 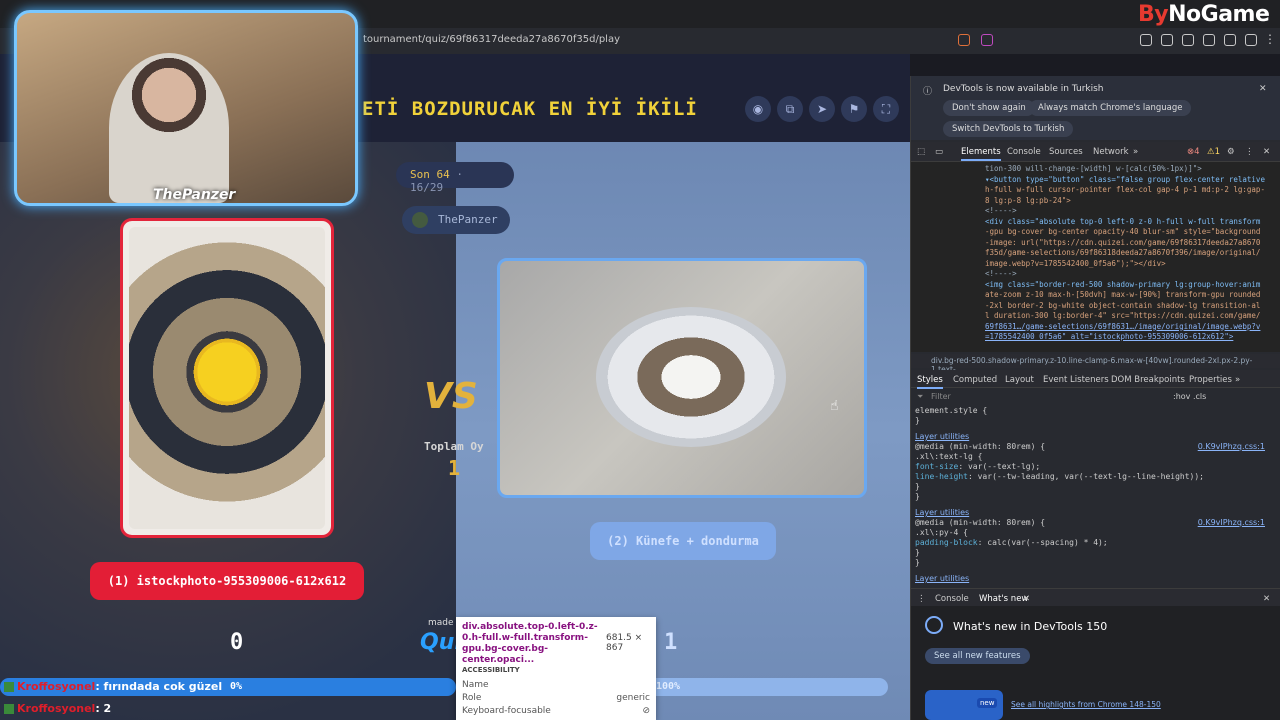 What do you see at coordinates (975, 380) in the screenshot?
I see `tab-computed: Computed` at bounding box center [975, 380].